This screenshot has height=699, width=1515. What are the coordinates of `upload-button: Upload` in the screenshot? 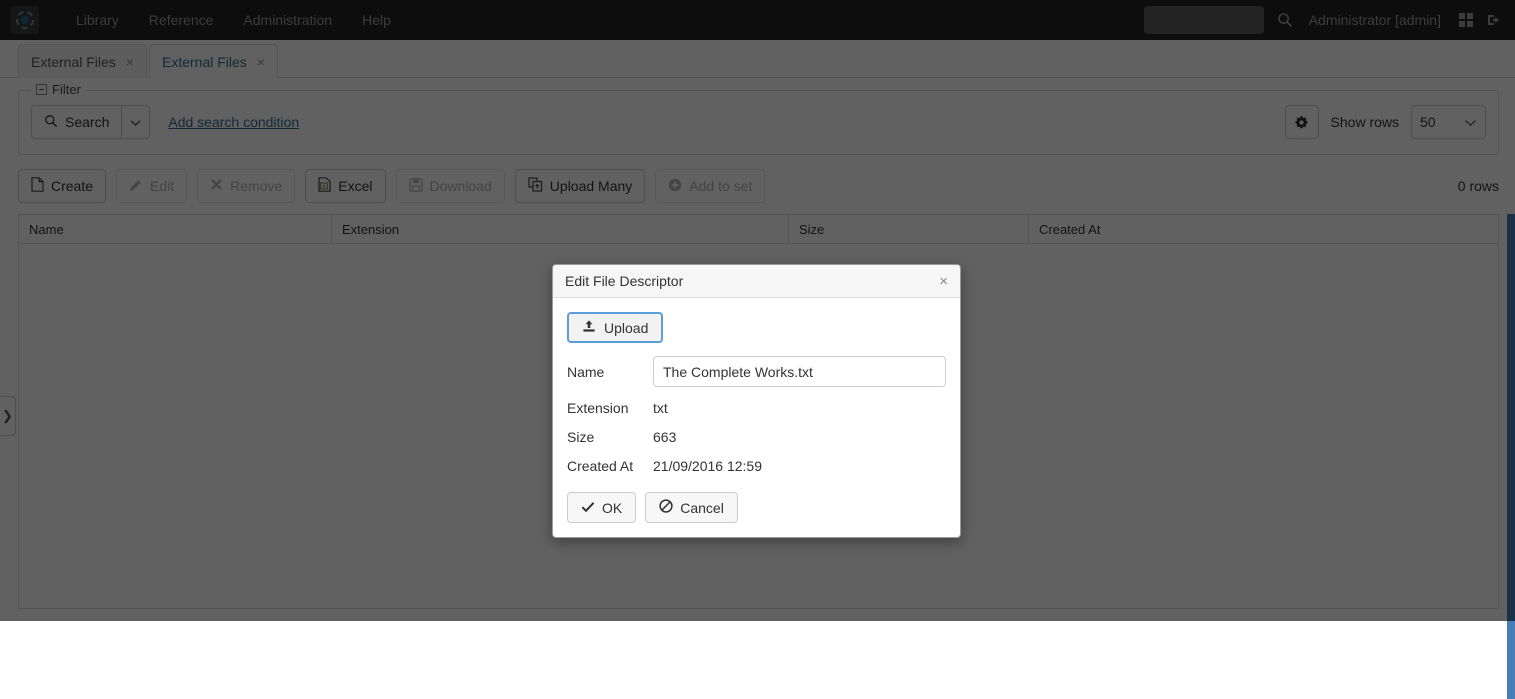 It's located at (615, 327).